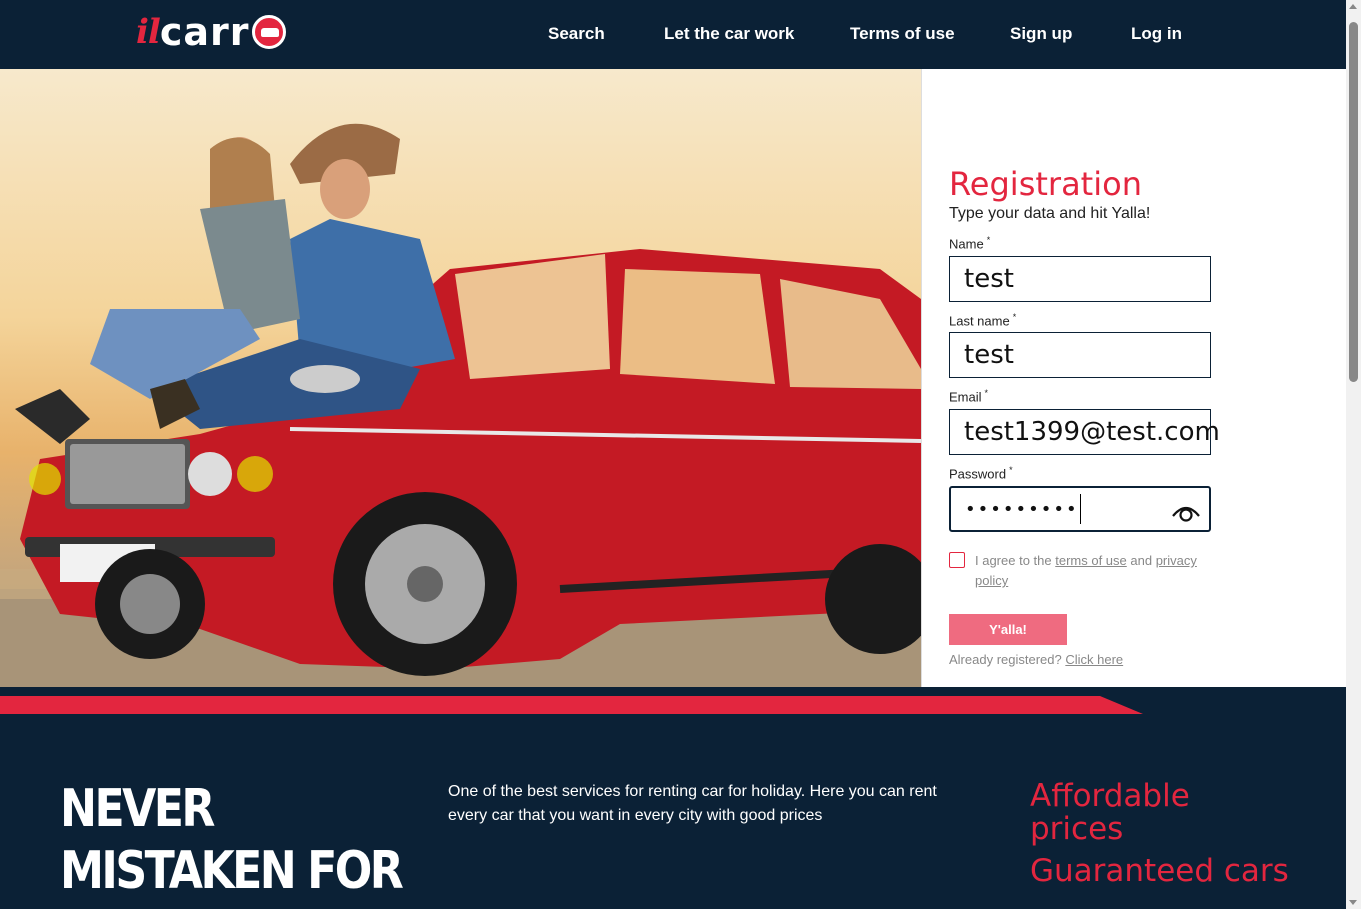 The width and height of the screenshot is (1361, 909). Describe the element at coordinates (1110, 812) in the screenshot. I see `affordable-prices-text: Affordable prices` at that location.